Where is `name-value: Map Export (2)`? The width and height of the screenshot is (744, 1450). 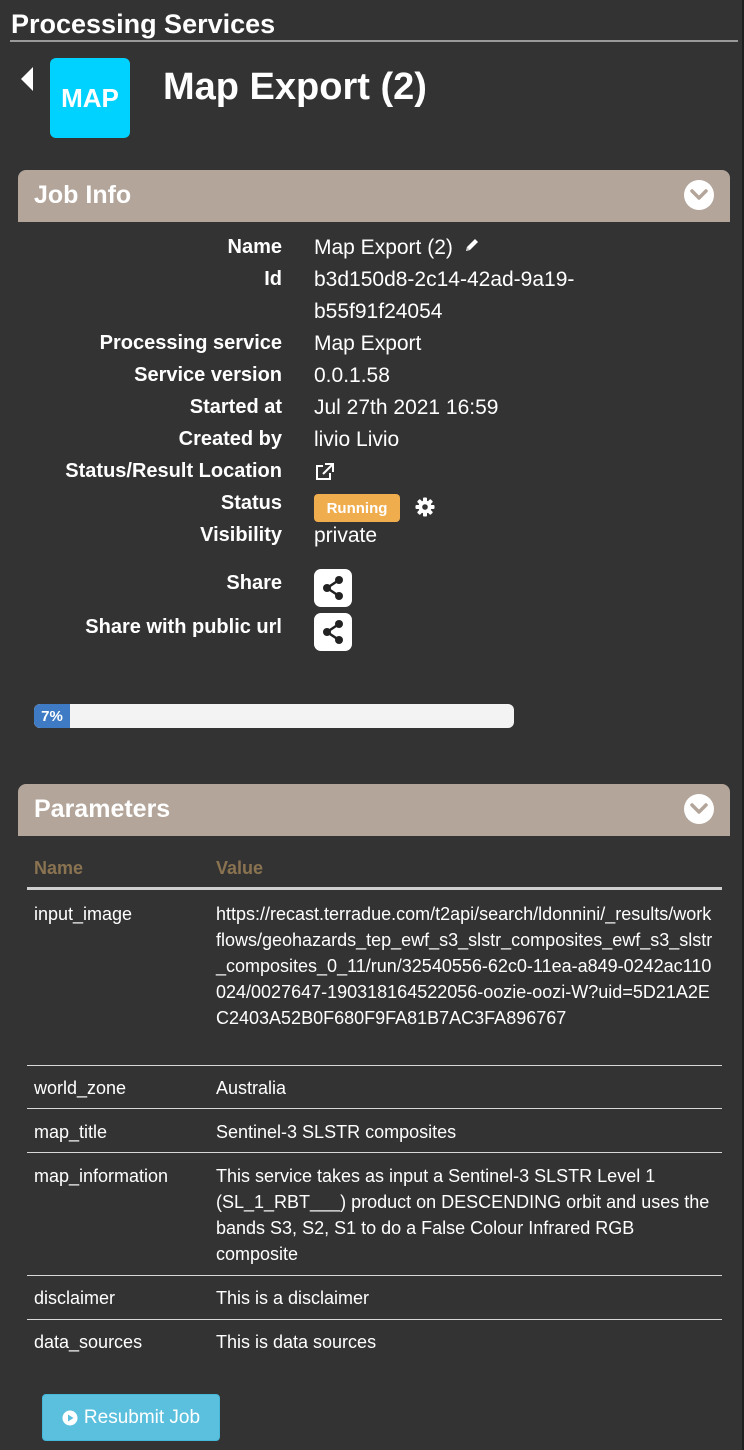
name-value: Map Export (2) is located at coordinates (397, 248).